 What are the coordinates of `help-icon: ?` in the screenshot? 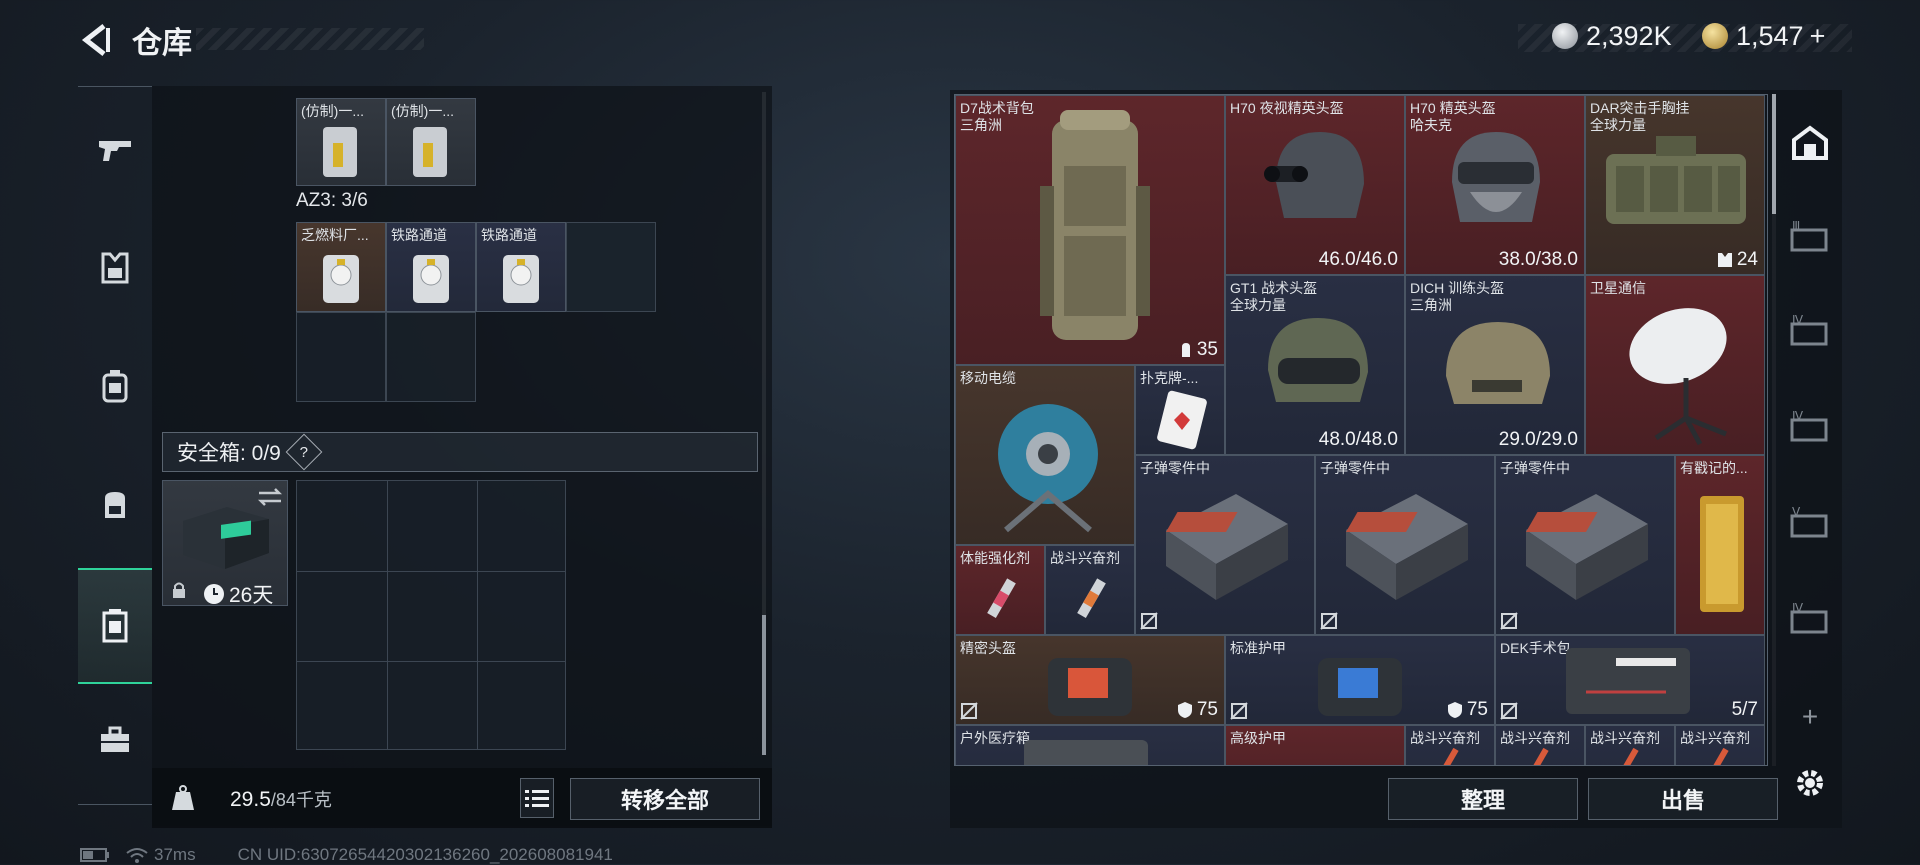 It's located at (304, 452).